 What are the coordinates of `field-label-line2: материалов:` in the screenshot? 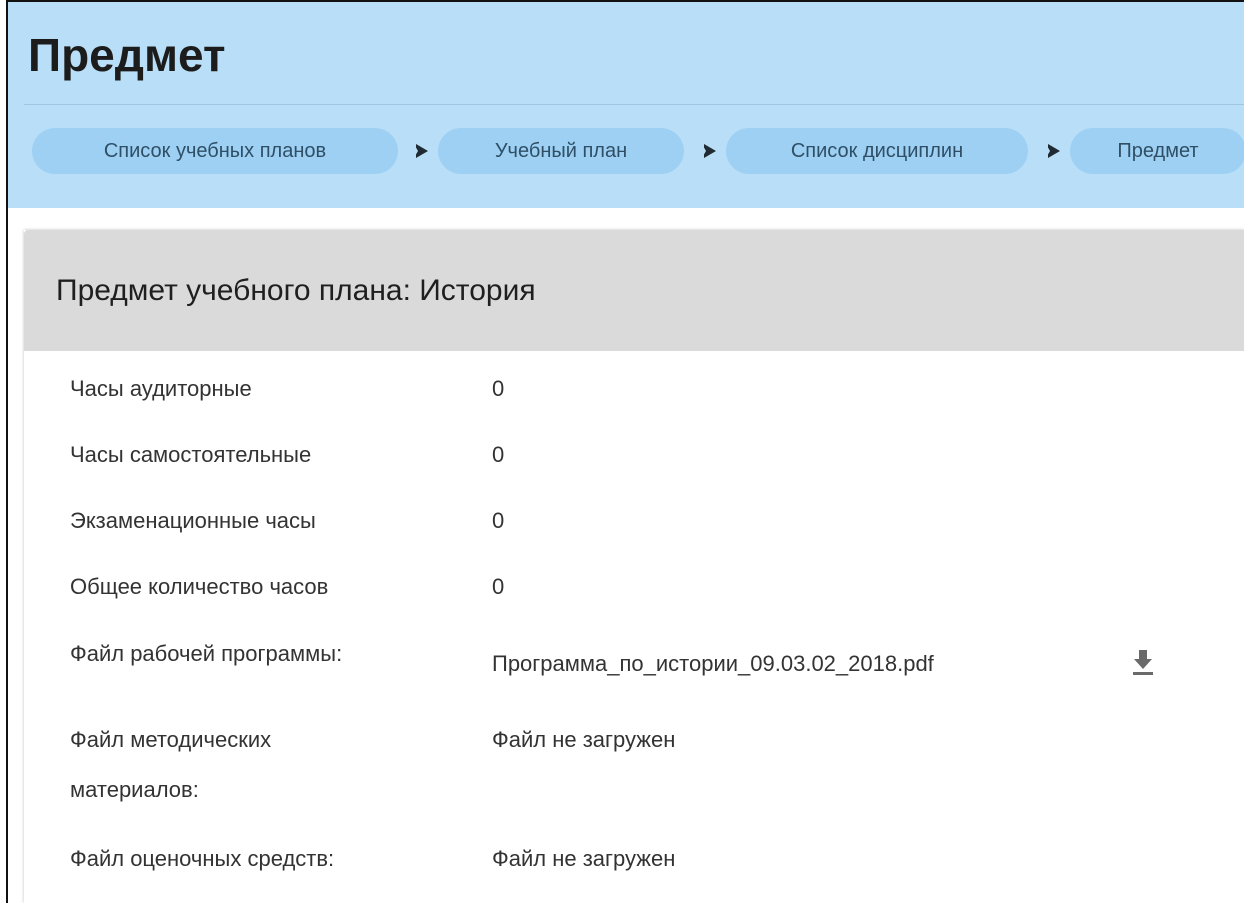 It's located at (134, 789).